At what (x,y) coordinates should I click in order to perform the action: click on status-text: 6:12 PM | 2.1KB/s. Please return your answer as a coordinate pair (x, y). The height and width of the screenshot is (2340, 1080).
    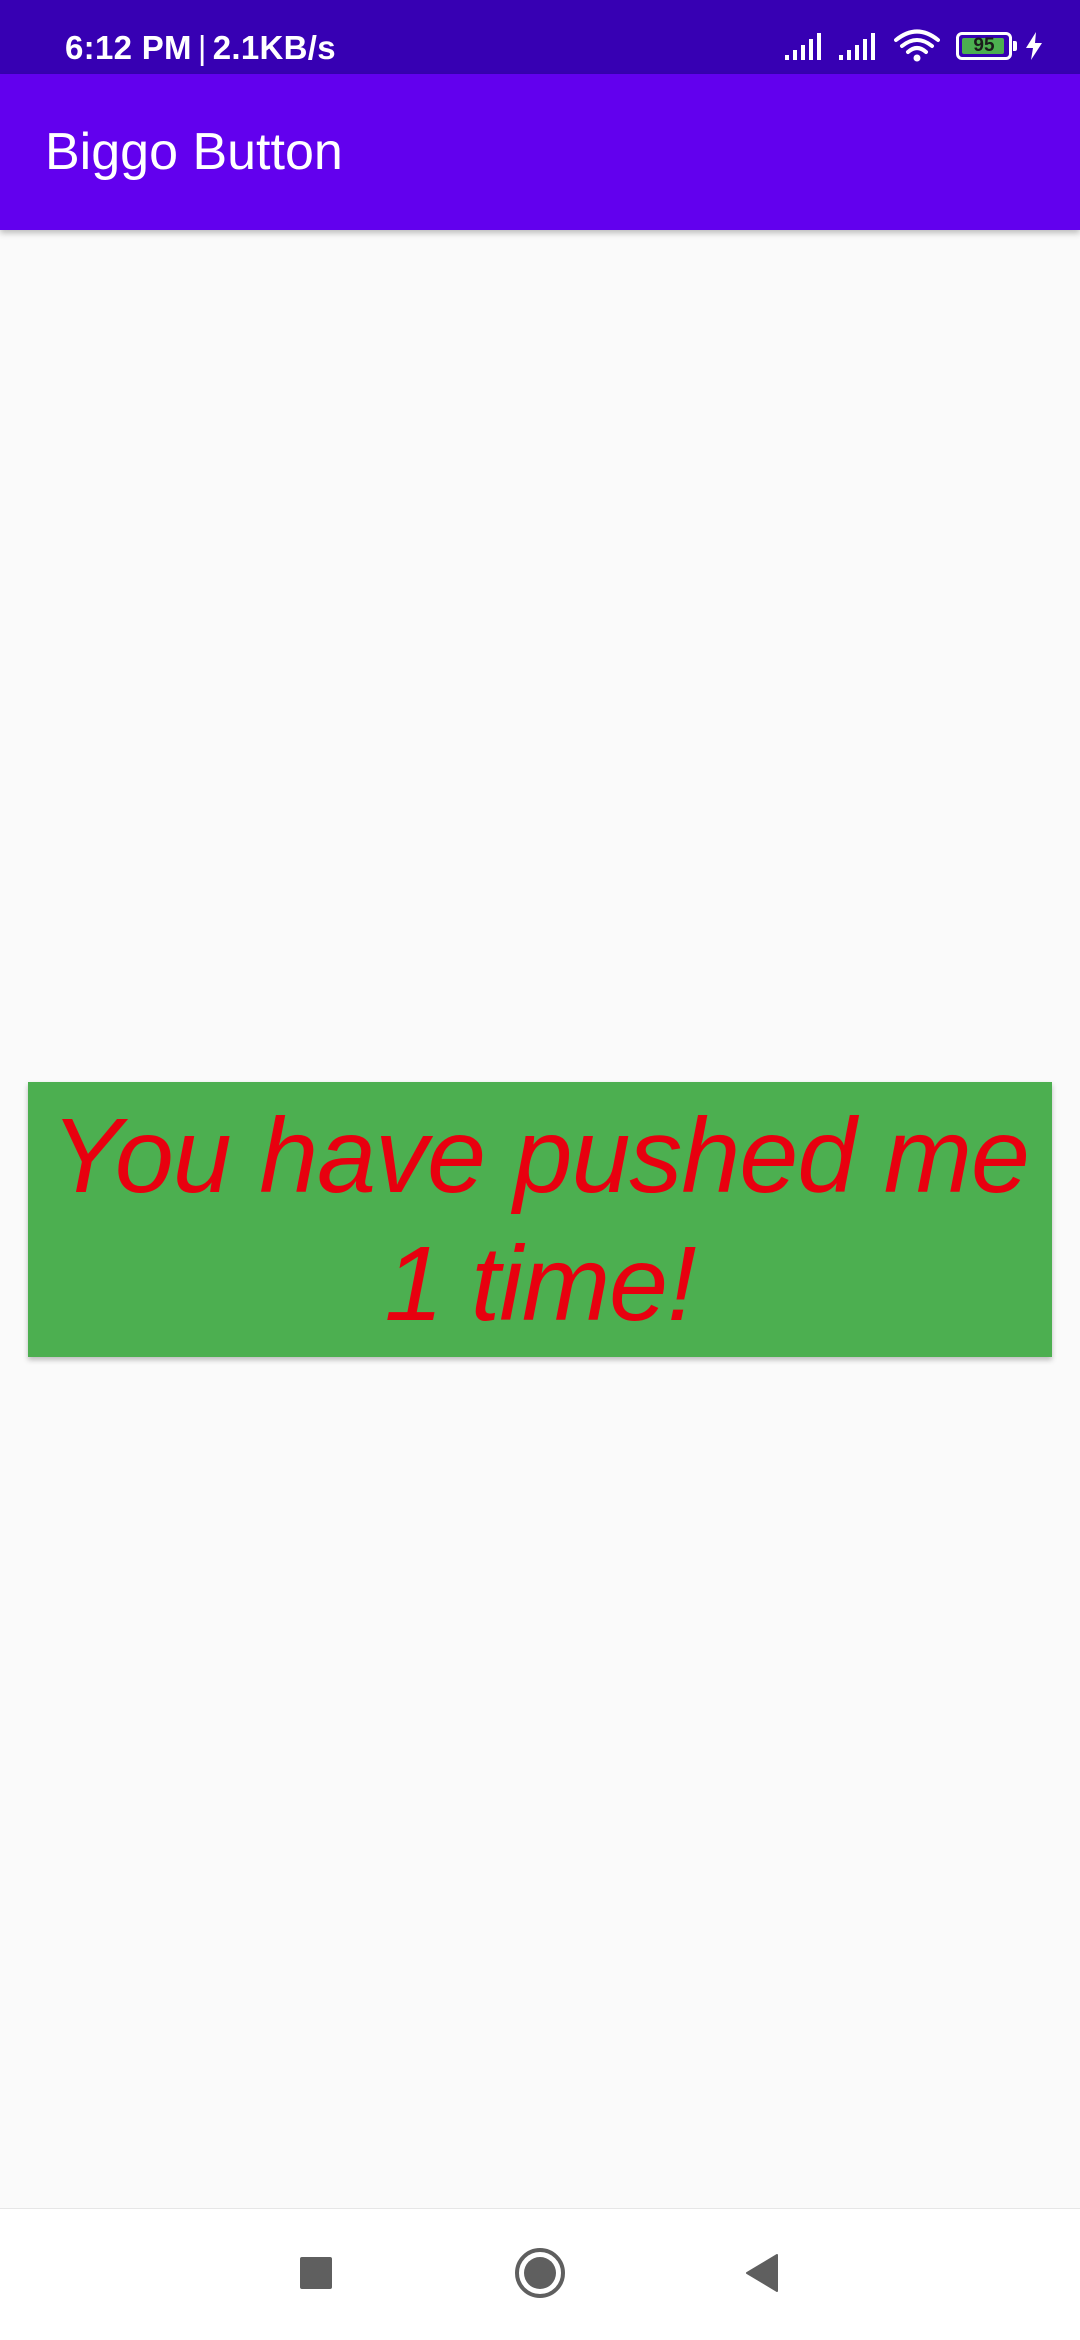
    Looking at the image, I should click on (200, 37).